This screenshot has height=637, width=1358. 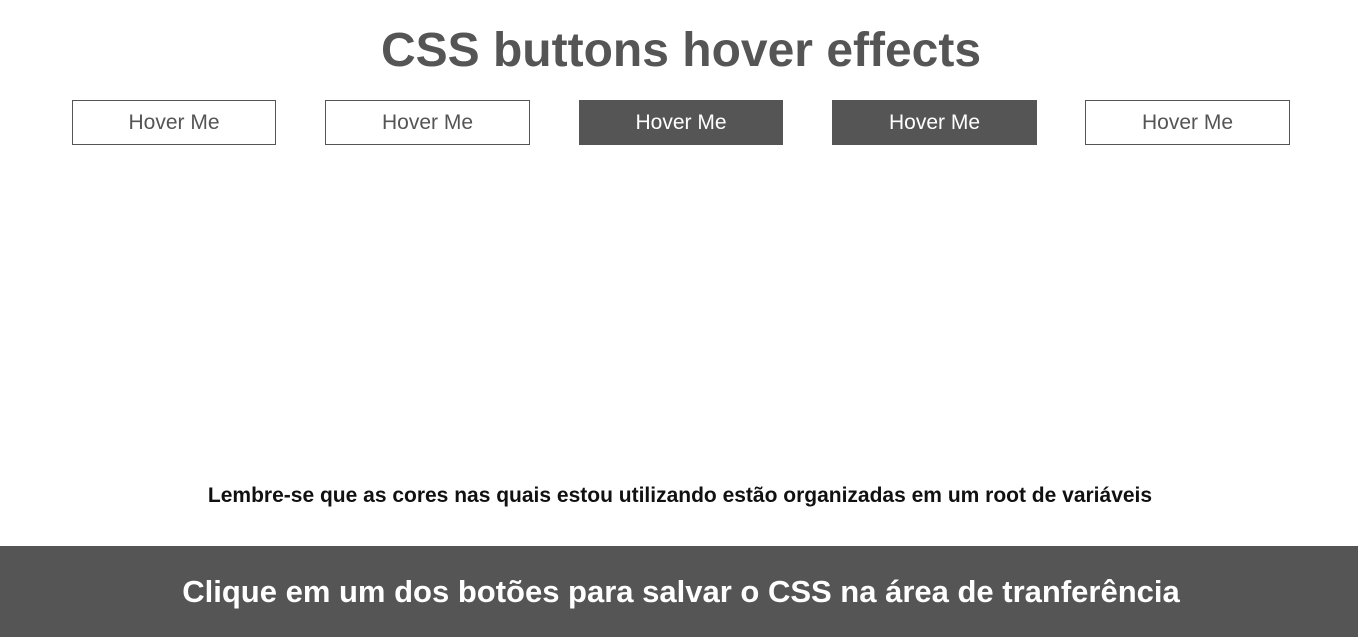 What do you see at coordinates (427, 122) in the screenshot?
I see `hover-button-2: Hover Me` at bounding box center [427, 122].